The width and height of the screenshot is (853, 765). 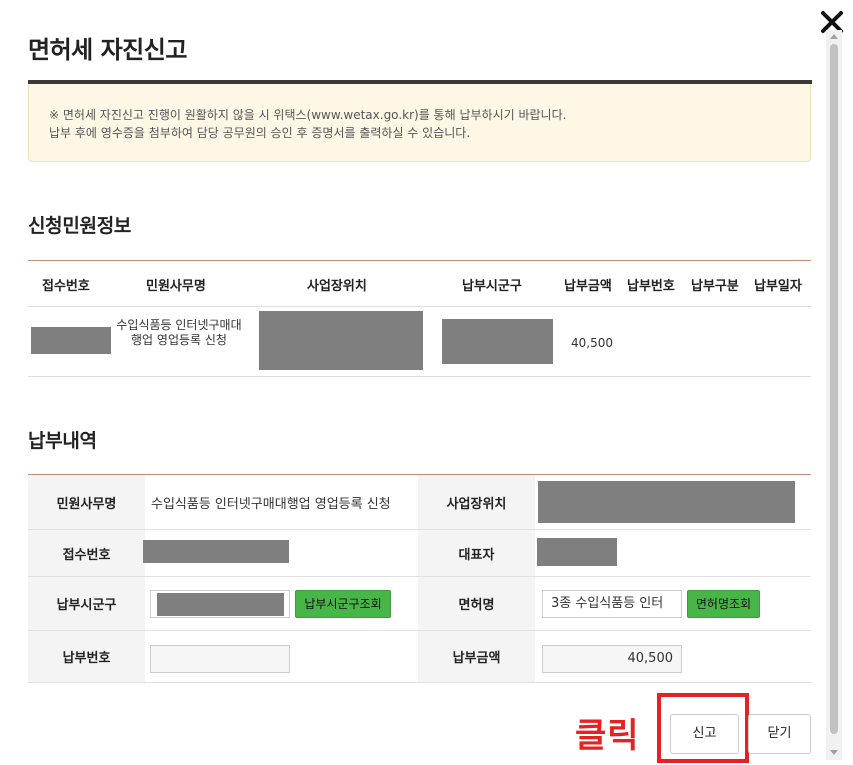 I want to click on payment-section-title: 납부내역, so click(x=62, y=441).